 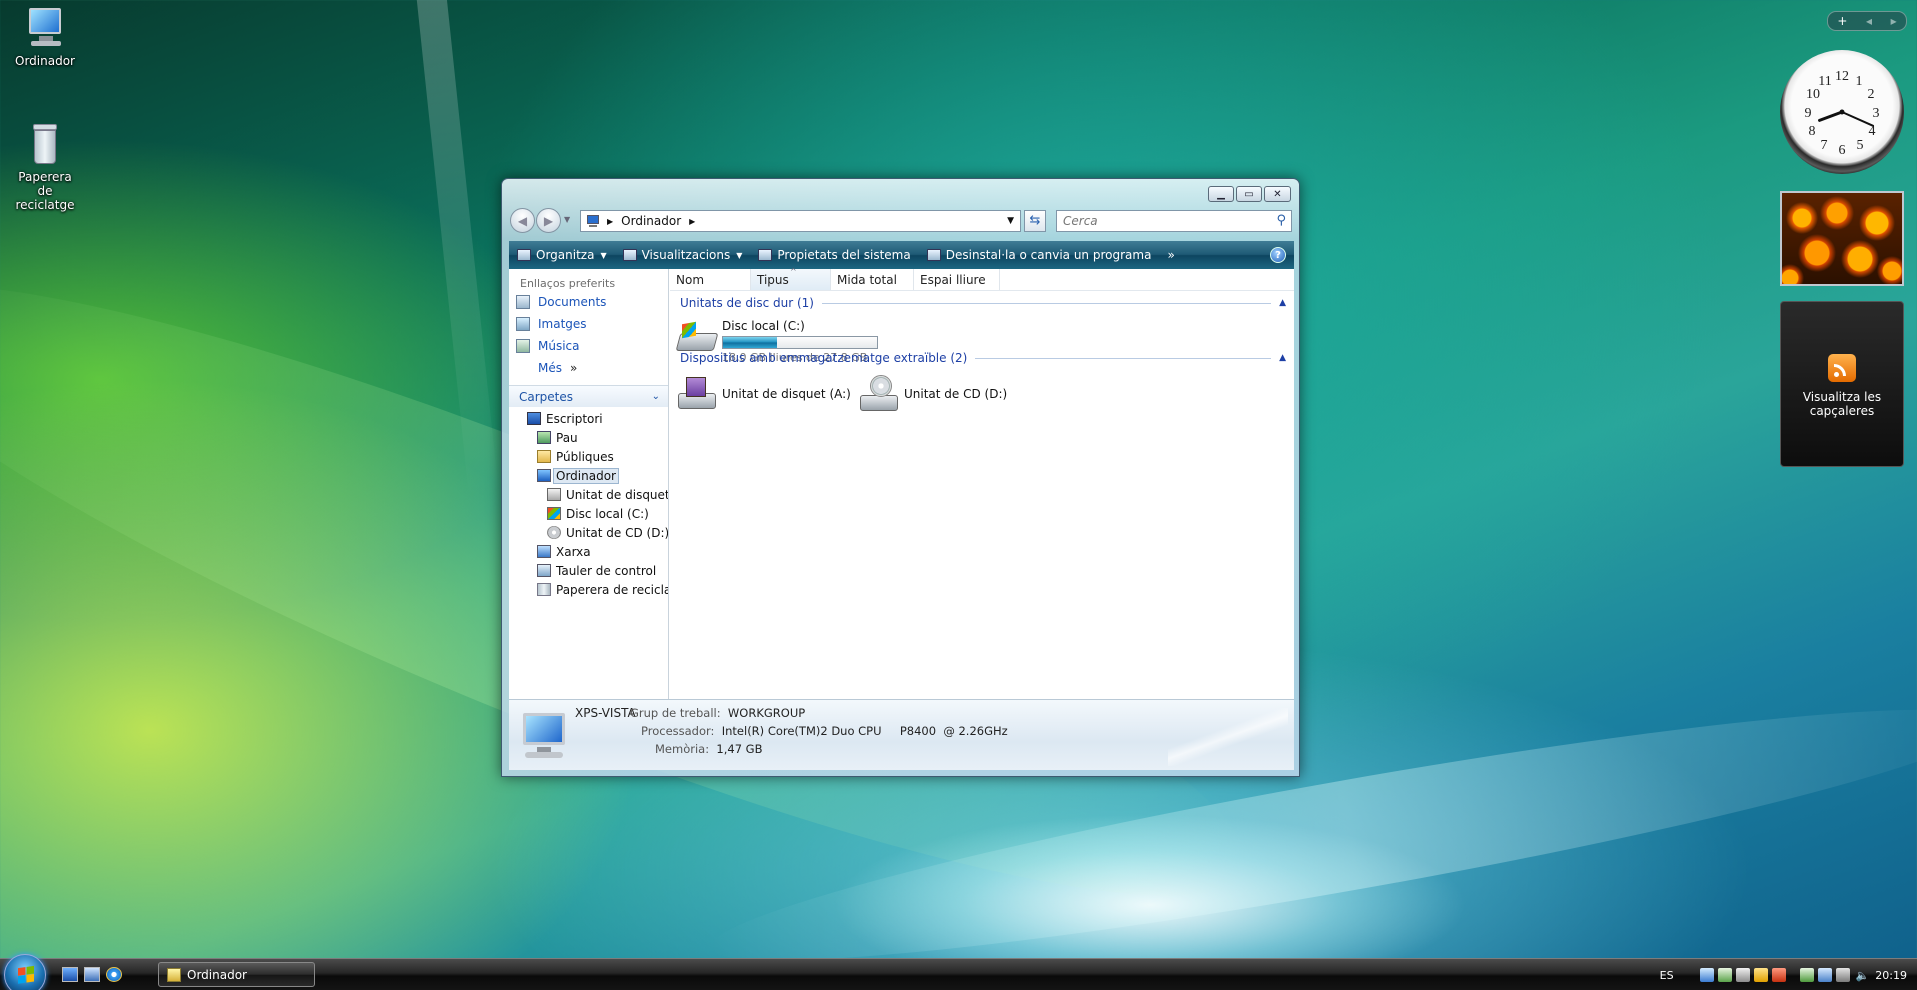 I want to click on feed-headlines-gadget: Visualitza les capçaleres, so click(x=1842, y=384).